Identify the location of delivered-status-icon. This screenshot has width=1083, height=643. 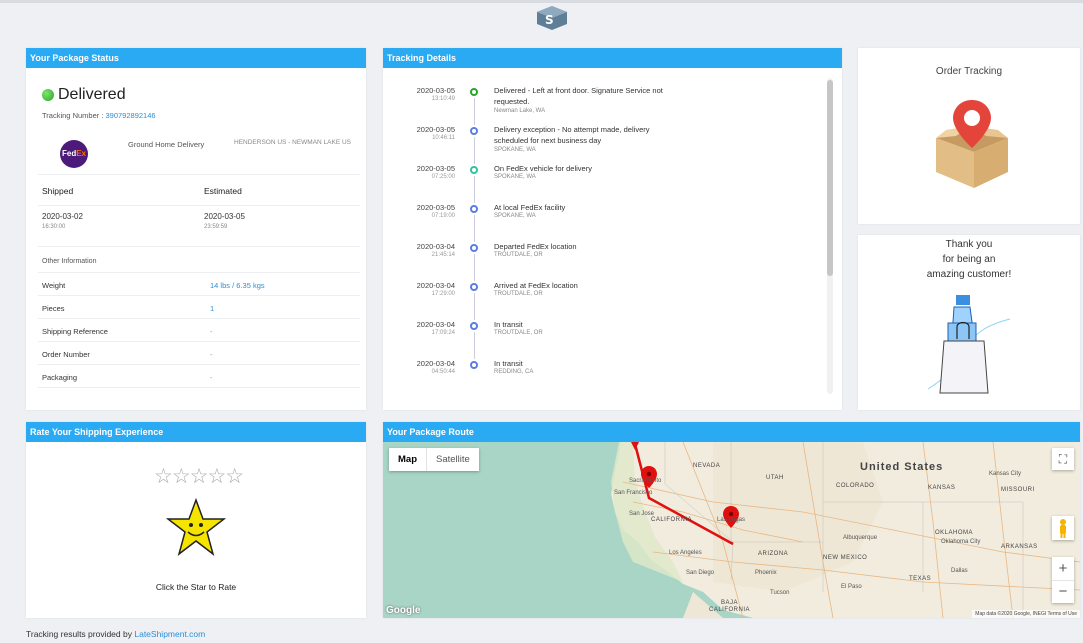
(48, 95).